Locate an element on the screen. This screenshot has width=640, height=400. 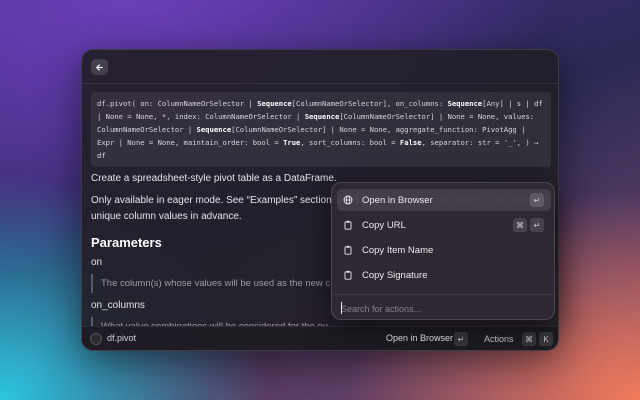
extension-icon is located at coordinates (96, 339).